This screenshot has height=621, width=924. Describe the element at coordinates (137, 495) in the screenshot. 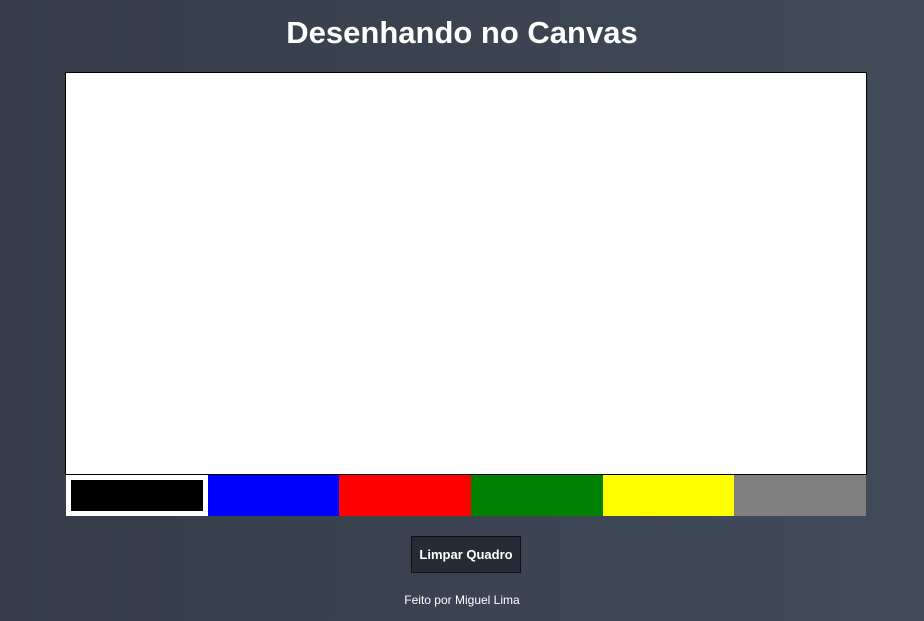

I see `color-swatch-black` at that location.